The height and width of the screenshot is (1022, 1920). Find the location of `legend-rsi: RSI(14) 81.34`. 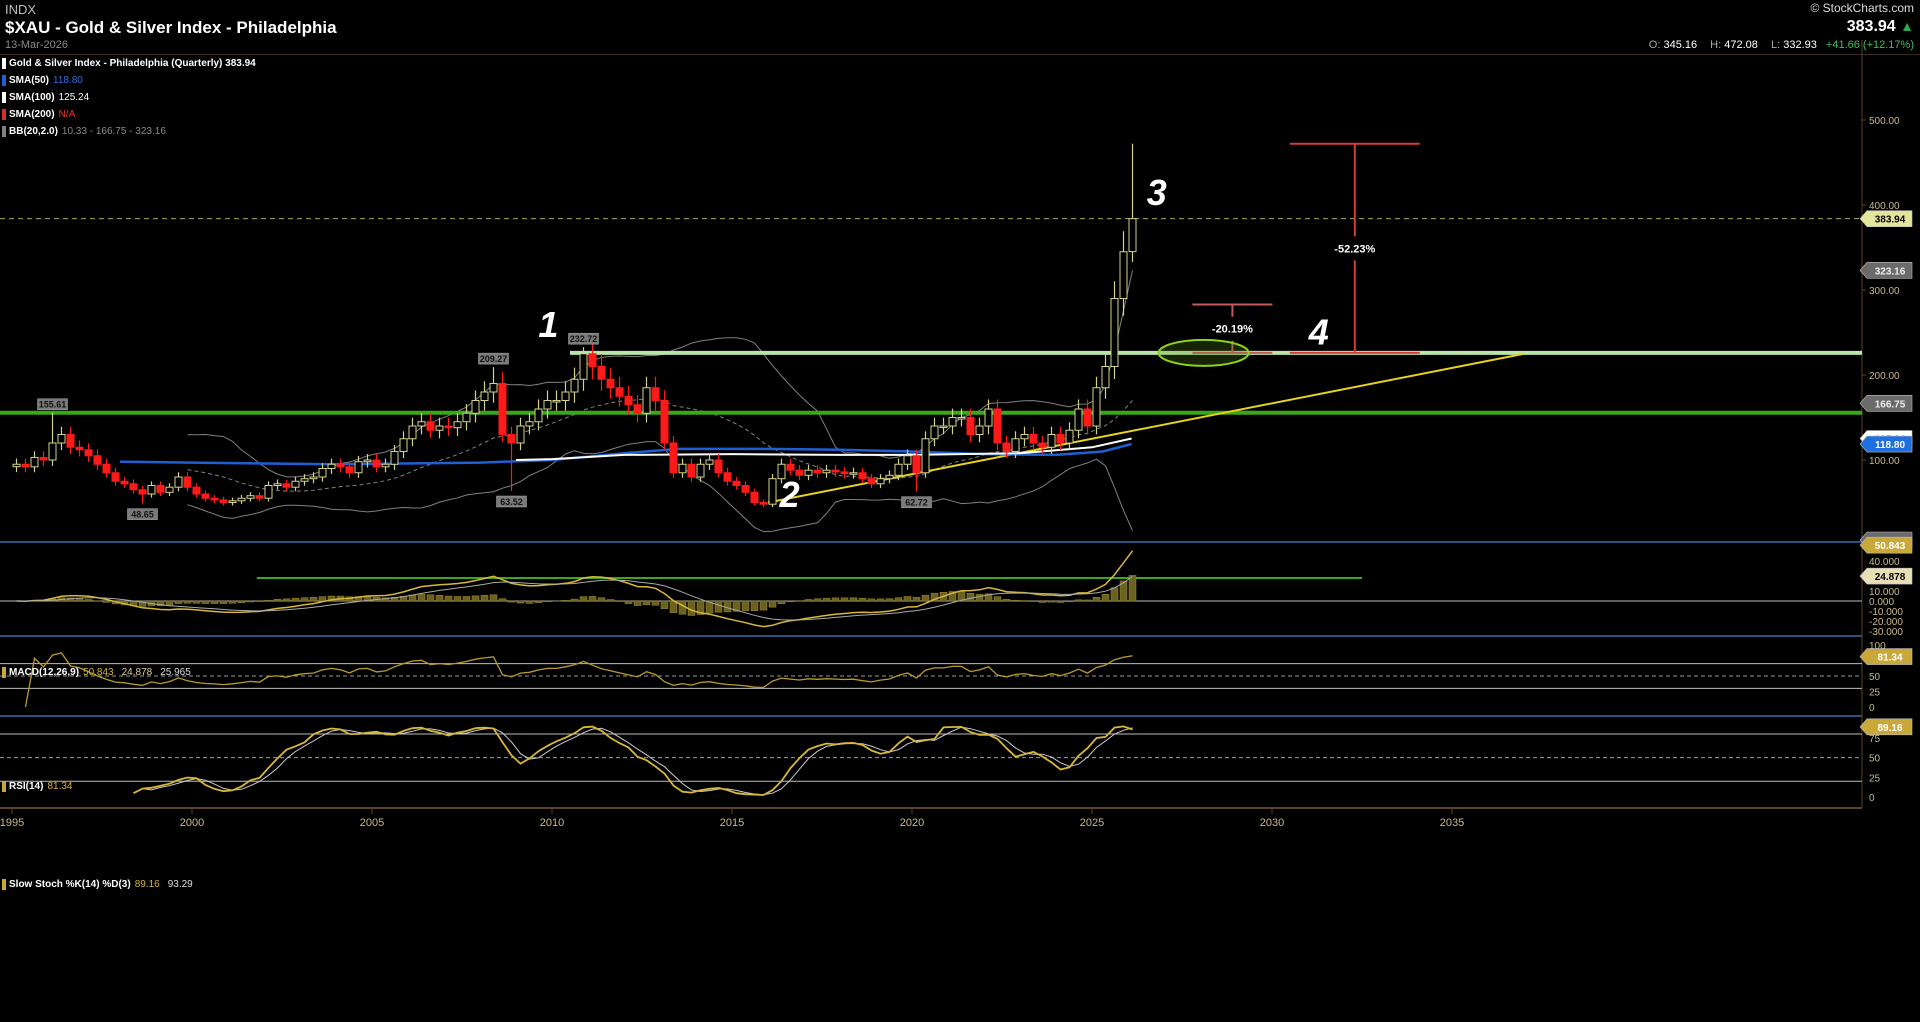

legend-rsi: RSI(14) 81.34 is located at coordinates (37, 786).